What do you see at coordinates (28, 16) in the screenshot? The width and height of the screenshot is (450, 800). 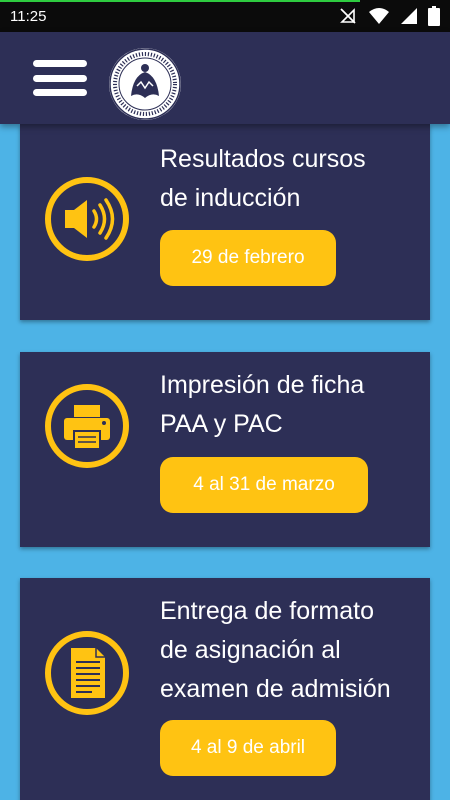 I see `status-time: 11:25` at bounding box center [28, 16].